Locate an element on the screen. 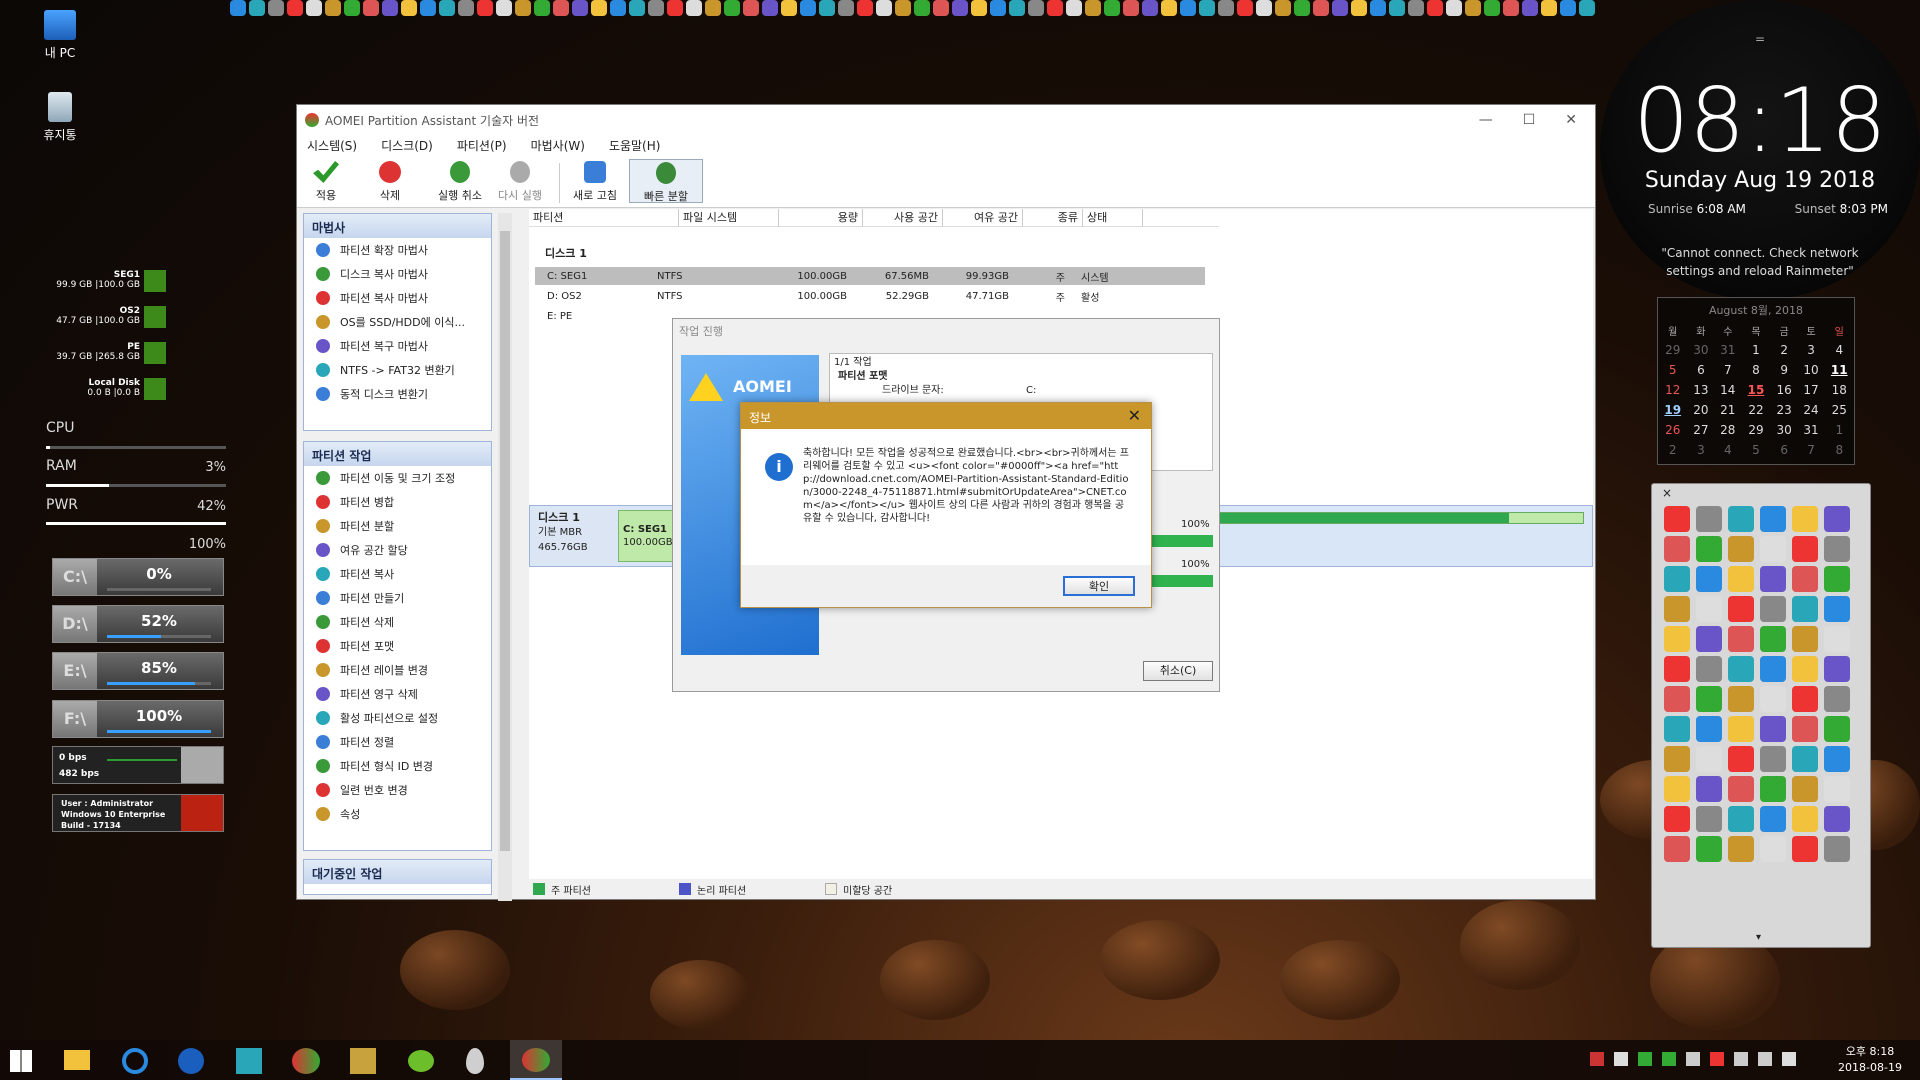 This screenshot has height=1080, width=1920. calendar-day: 28 is located at coordinates (1727, 430).